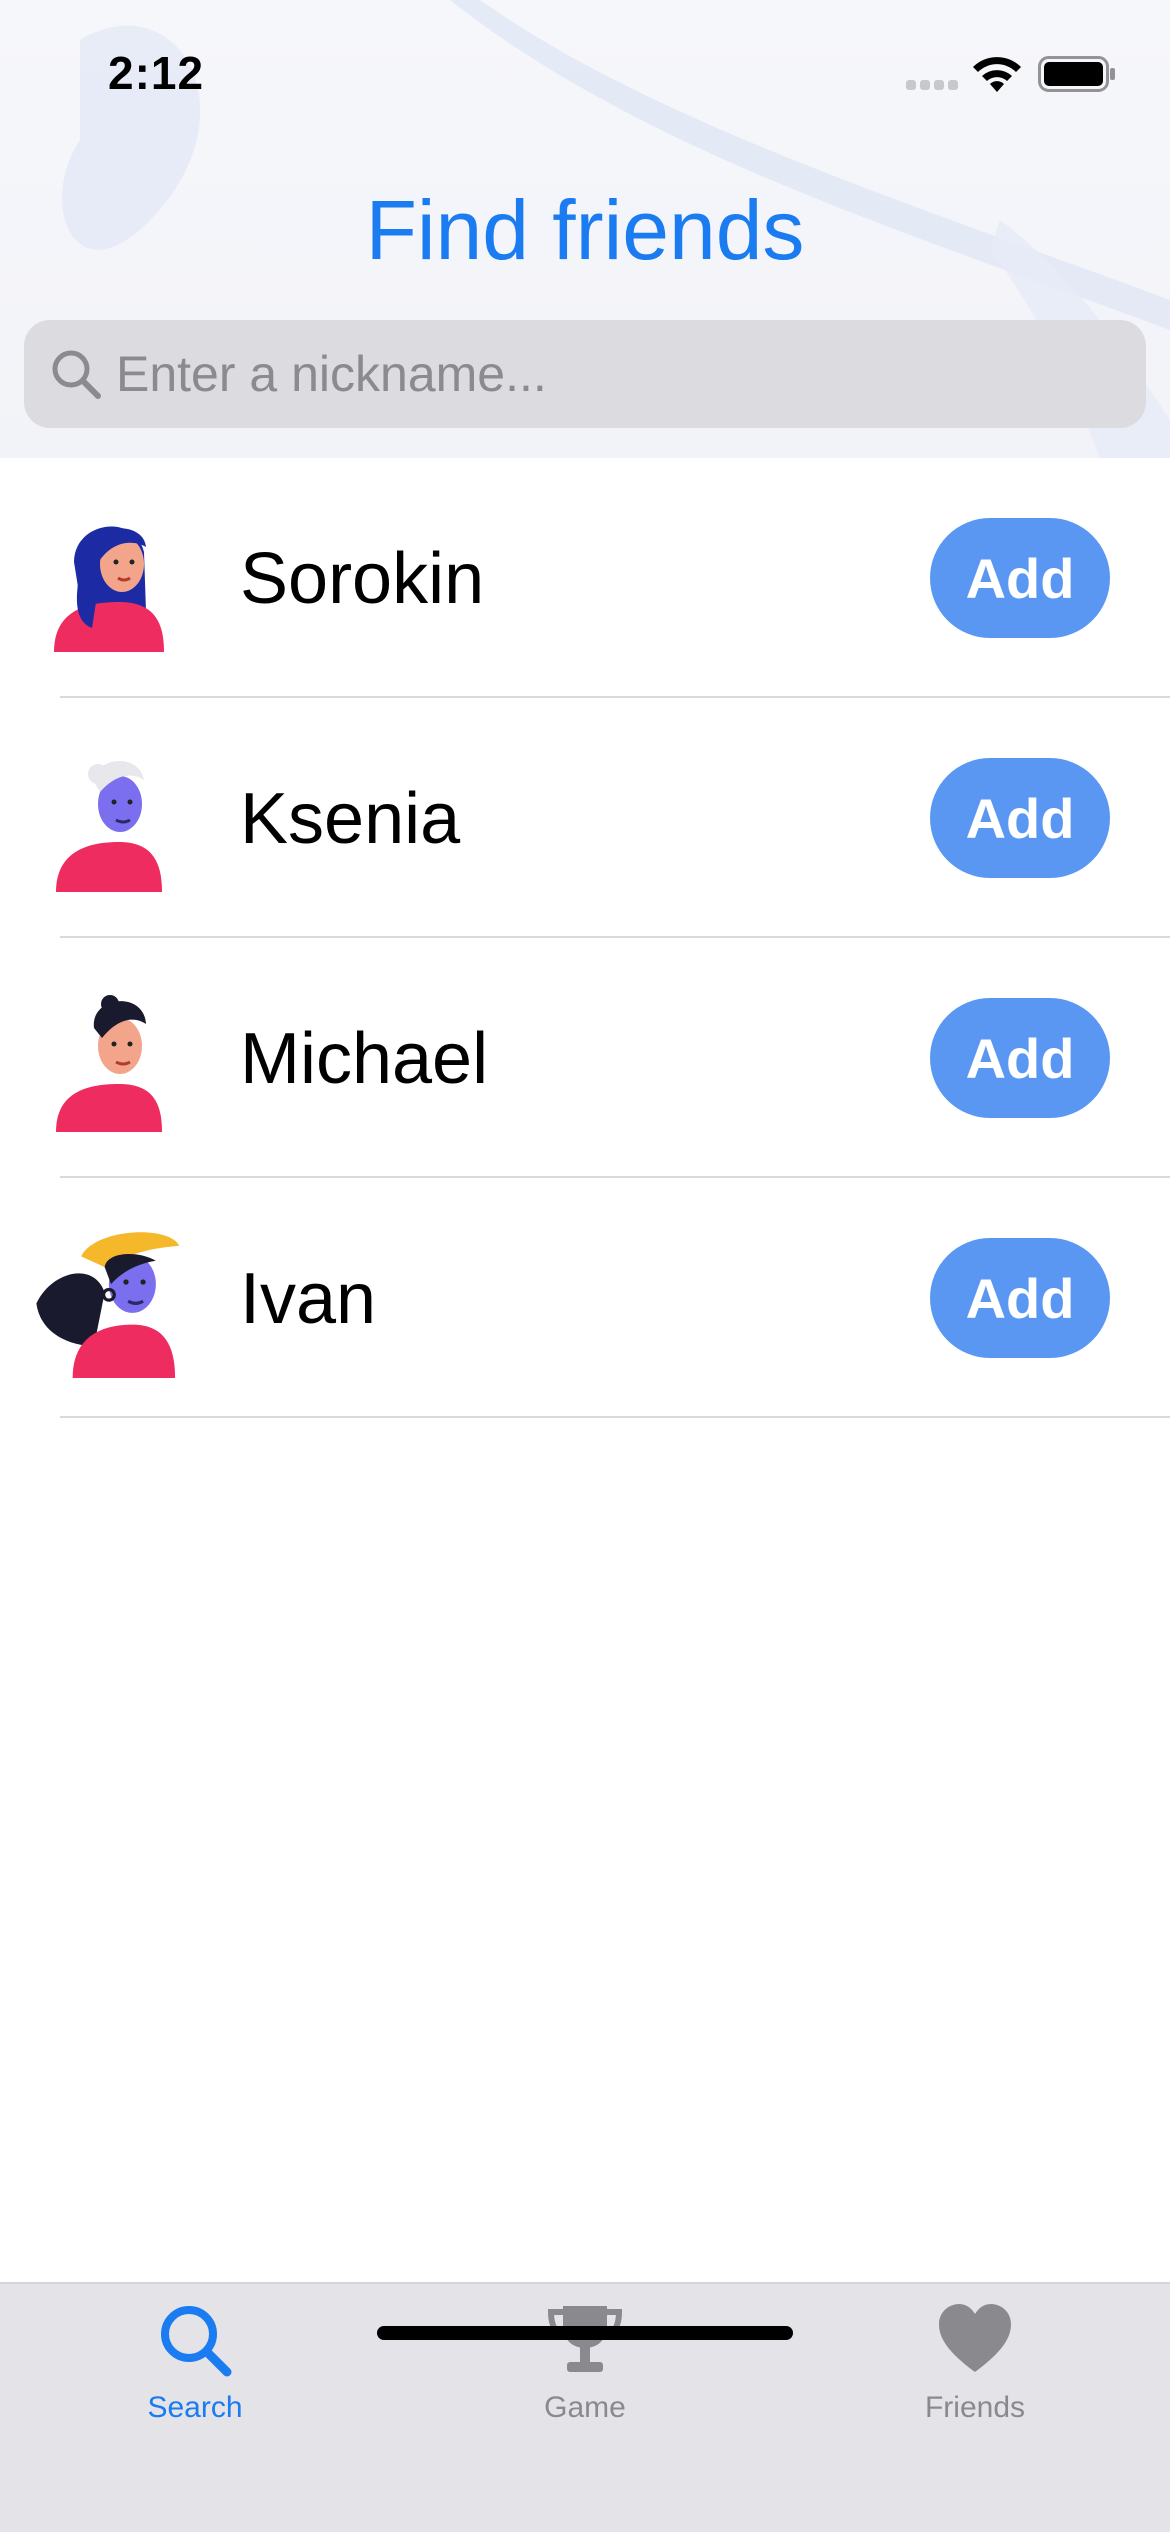  I want to click on user-name: Michael, so click(364, 1059).